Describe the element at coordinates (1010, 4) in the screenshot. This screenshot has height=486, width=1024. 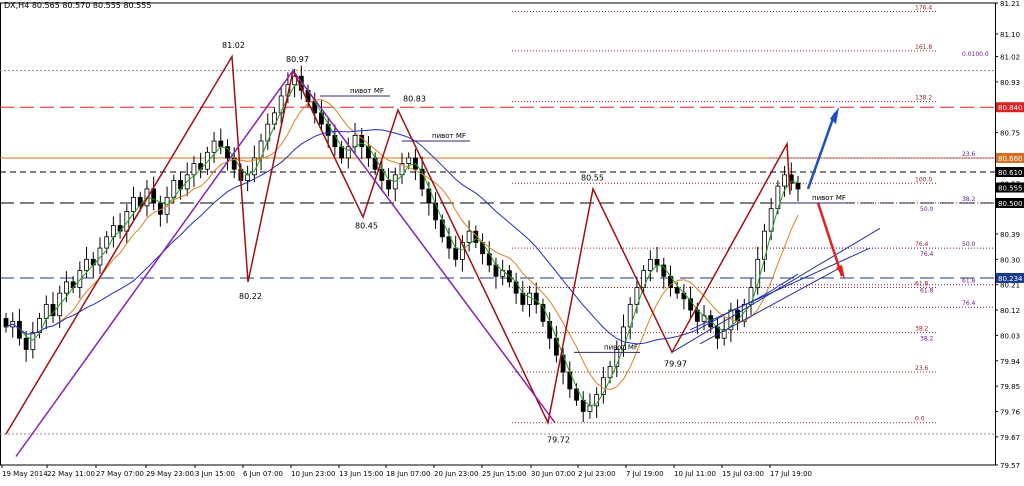
I see `y-tick-label: 81.21` at that location.